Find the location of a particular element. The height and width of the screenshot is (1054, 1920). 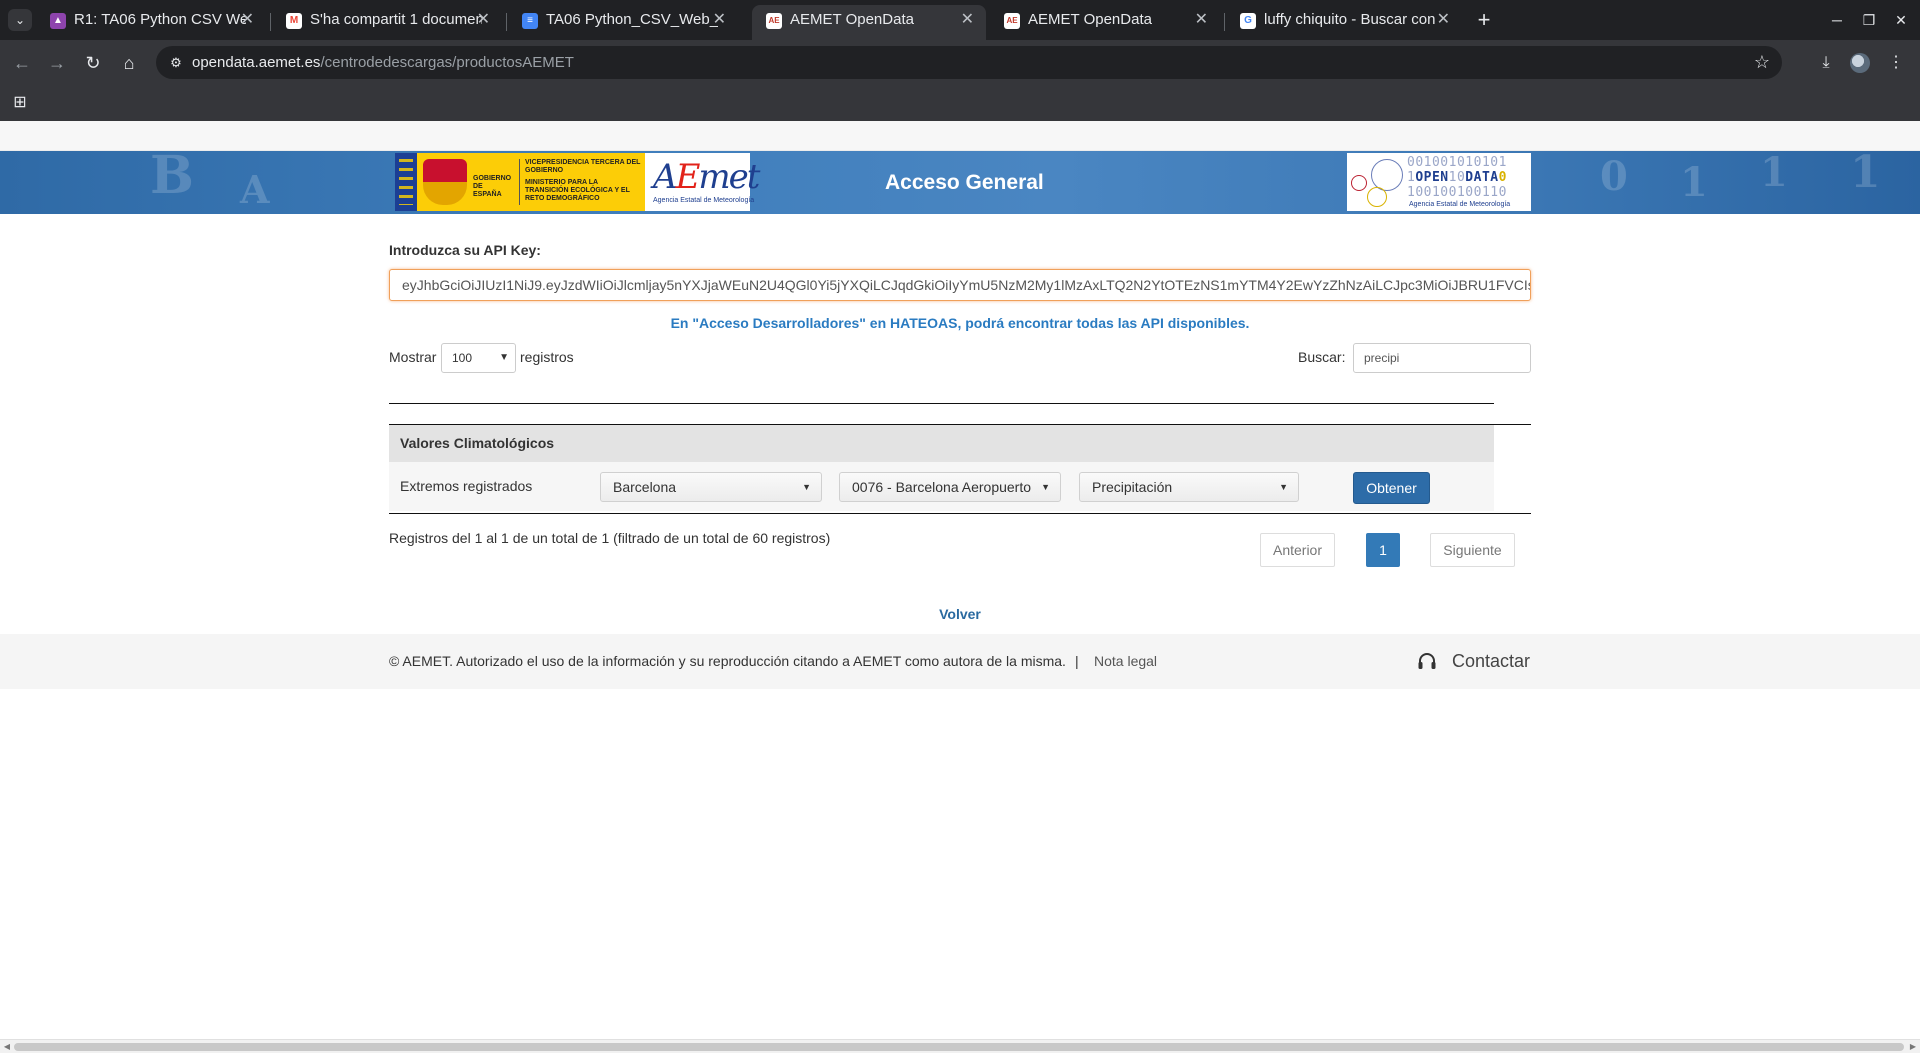

variable-dropdown: Precipitación ▼ is located at coordinates (1189, 487).